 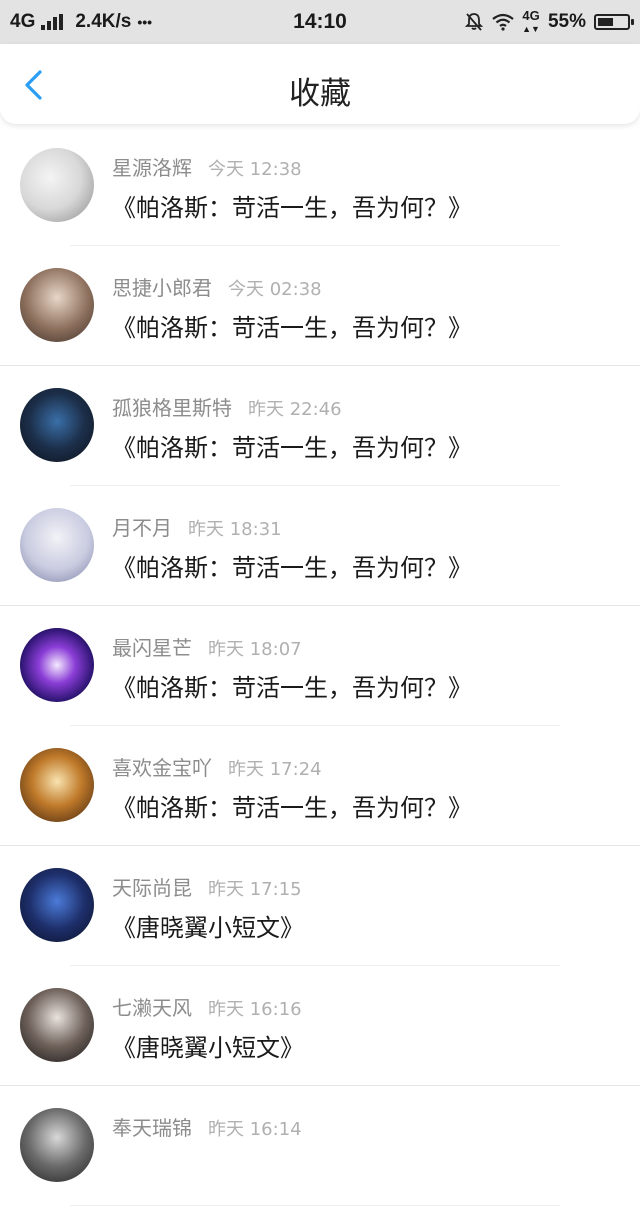 What do you see at coordinates (217, 286) in the screenshot?
I see `username: 思捷小郎君 今天 02:38` at bounding box center [217, 286].